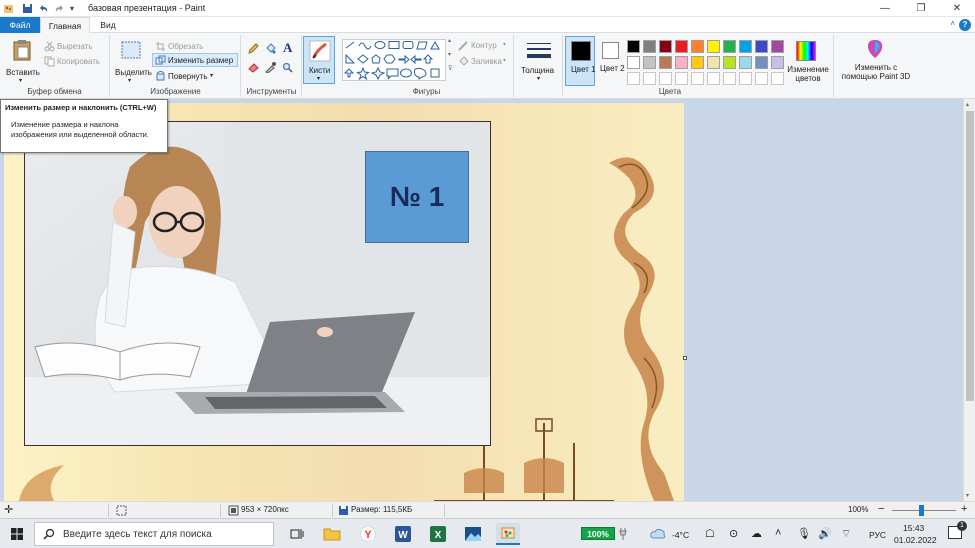 The image size is (975, 548). Describe the element at coordinates (778, 533) in the screenshot. I see `show-hidden-icons-icon: ˄` at that location.